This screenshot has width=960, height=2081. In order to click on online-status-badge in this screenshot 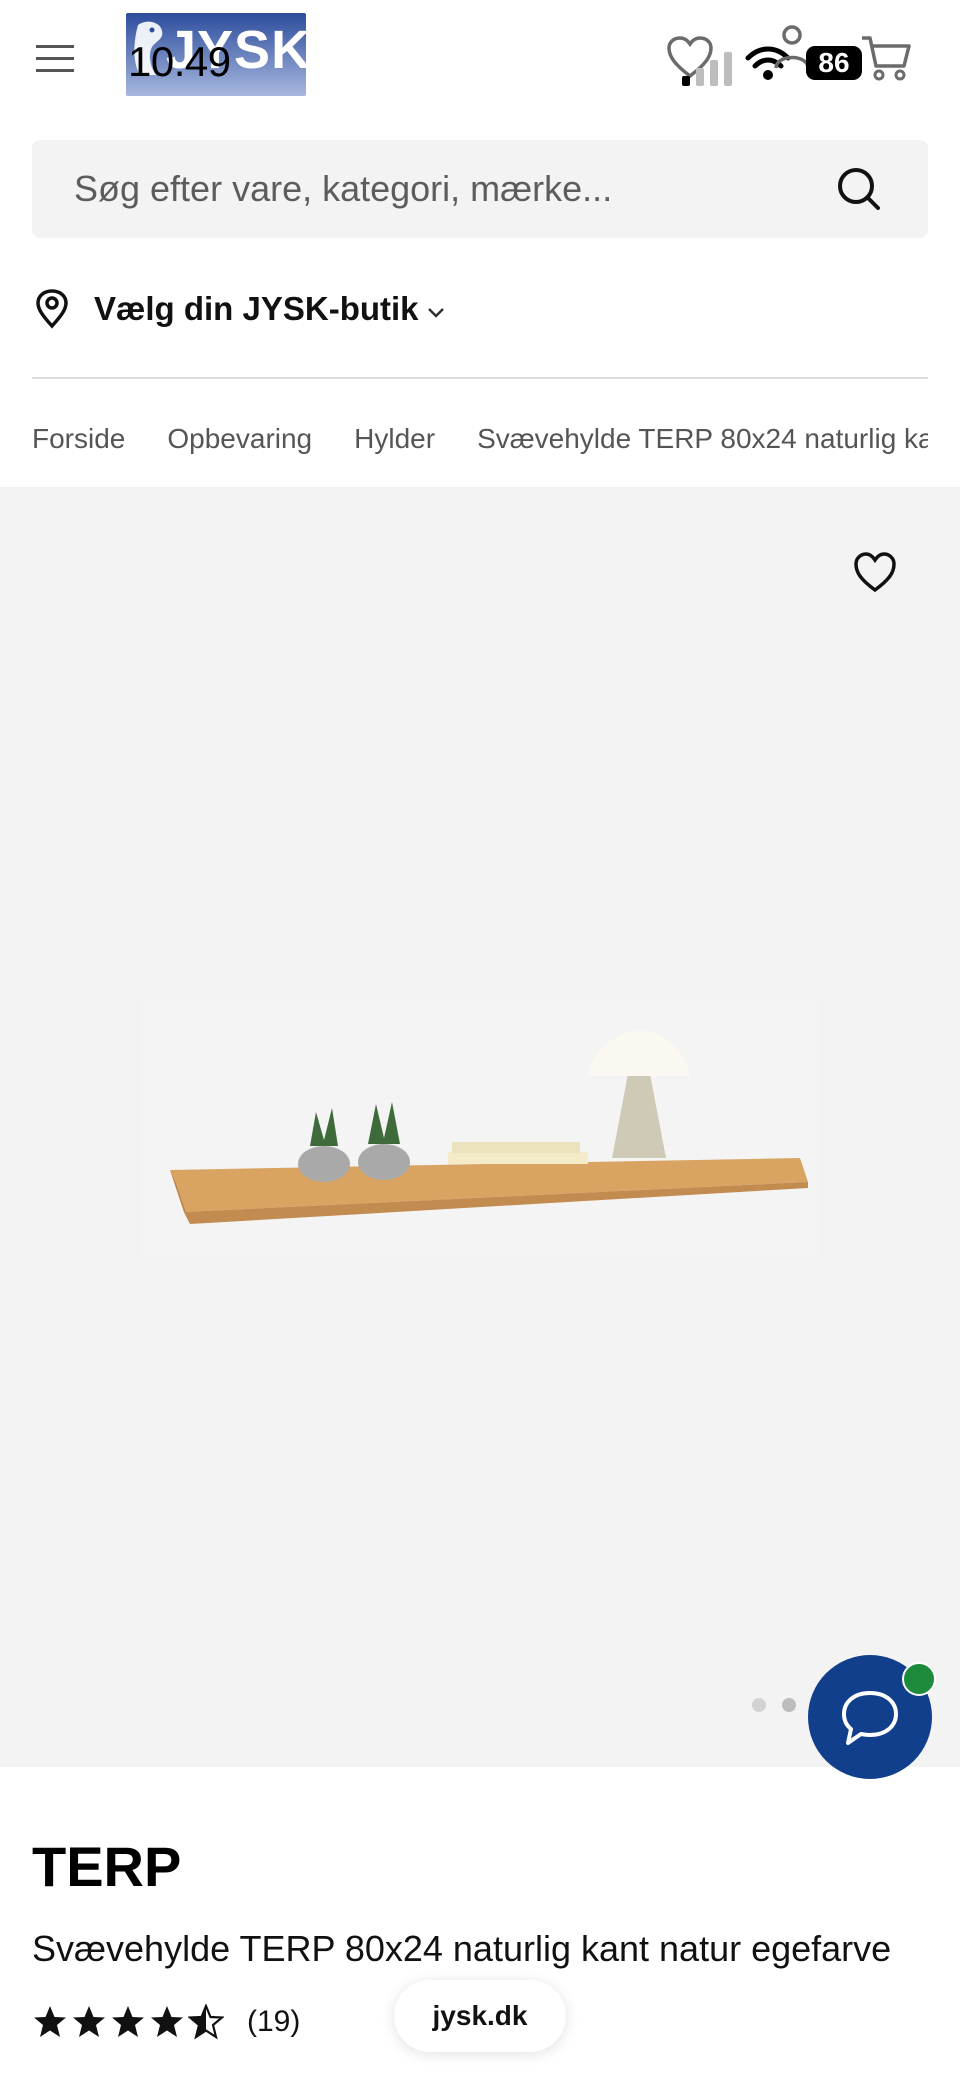, I will do `click(919, 1679)`.